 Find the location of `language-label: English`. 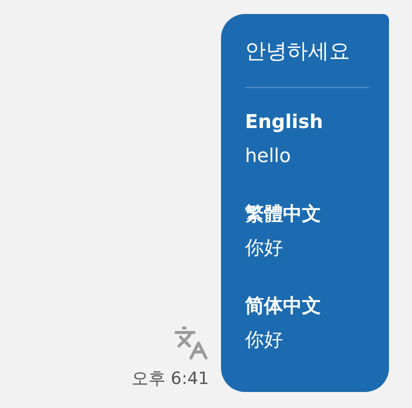

language-label: English is located at coordinates (284, 122).